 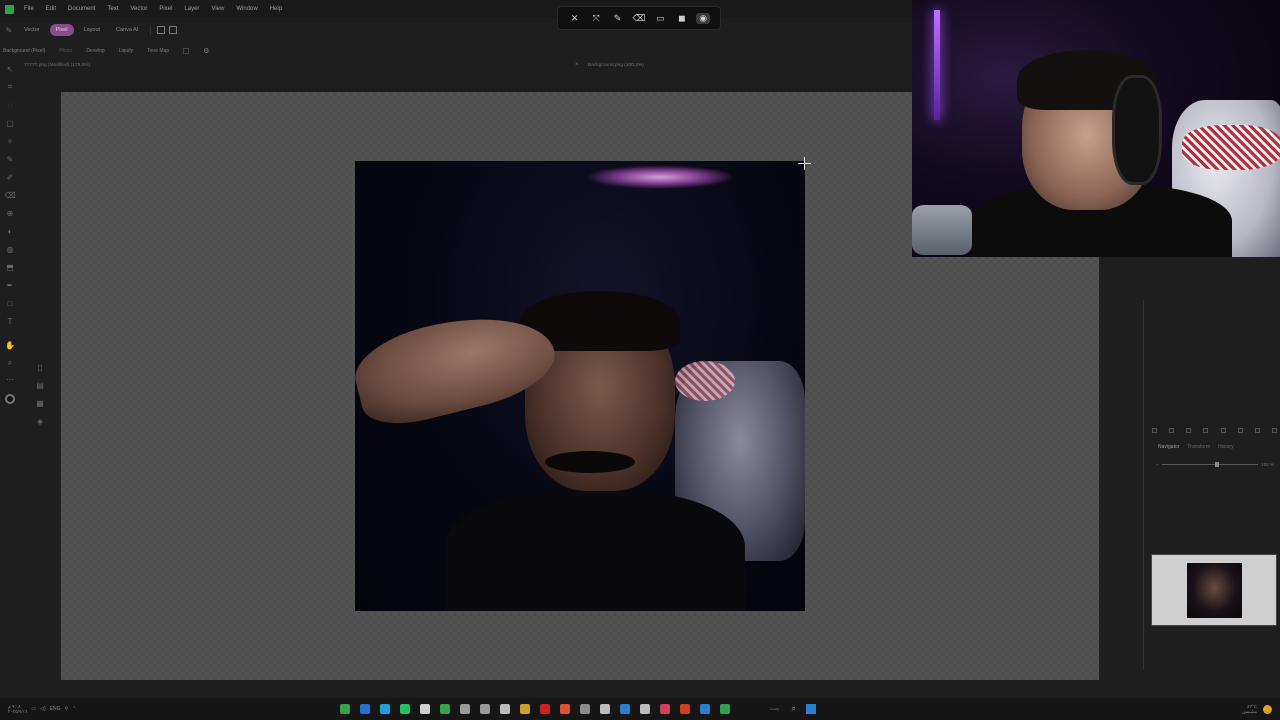 I want to click on taskbar-app-3-icon, so click(x=385, y=709).